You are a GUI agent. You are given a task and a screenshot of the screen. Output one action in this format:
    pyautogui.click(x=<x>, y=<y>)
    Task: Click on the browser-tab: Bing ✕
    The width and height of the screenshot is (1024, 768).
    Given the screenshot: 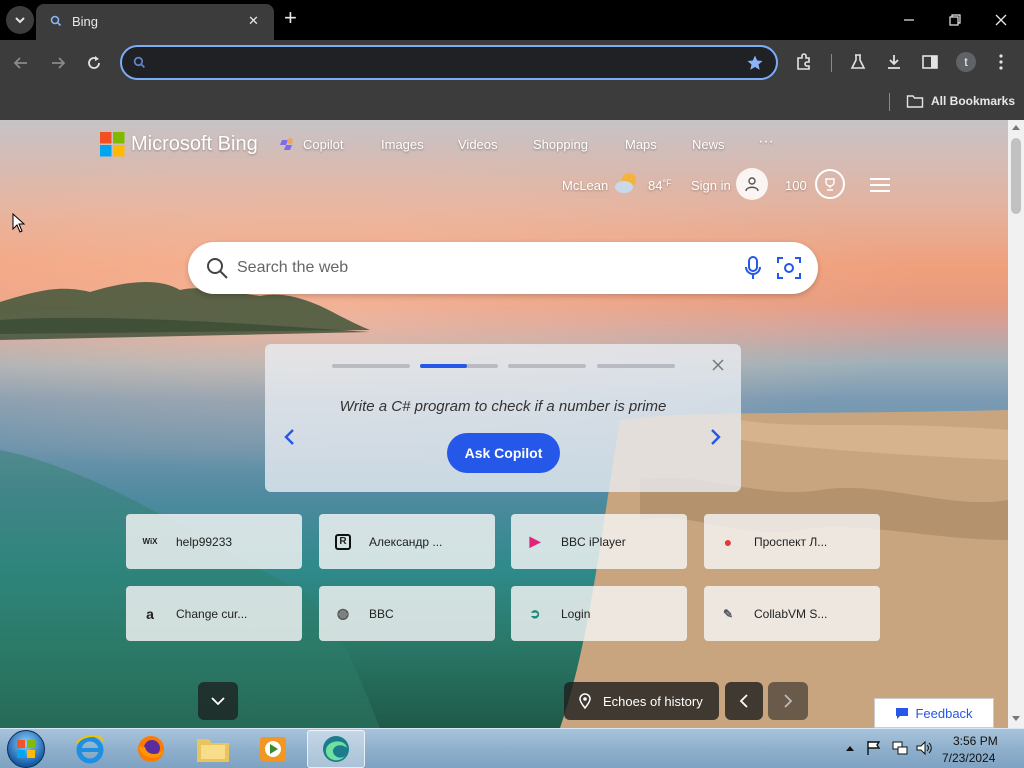 What is the action you would take?
    pyautogui.click(x=155, y=22)
    